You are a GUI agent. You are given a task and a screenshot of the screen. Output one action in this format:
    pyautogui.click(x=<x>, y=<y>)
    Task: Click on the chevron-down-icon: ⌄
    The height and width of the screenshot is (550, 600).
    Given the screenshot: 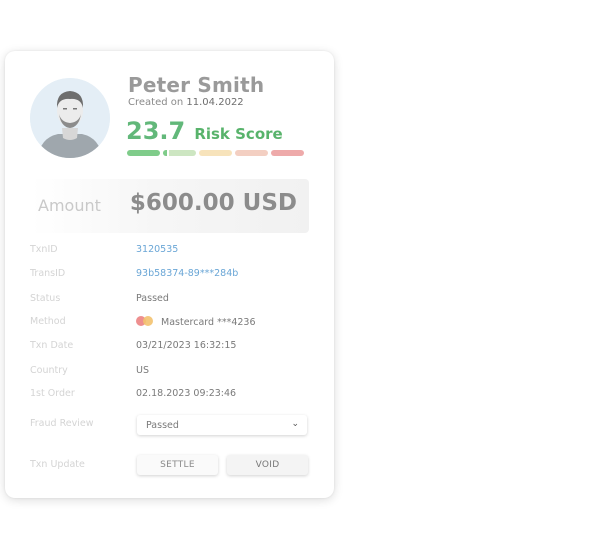 What is the action you would take?
    pyautogui.click(x=295, y=424)
    